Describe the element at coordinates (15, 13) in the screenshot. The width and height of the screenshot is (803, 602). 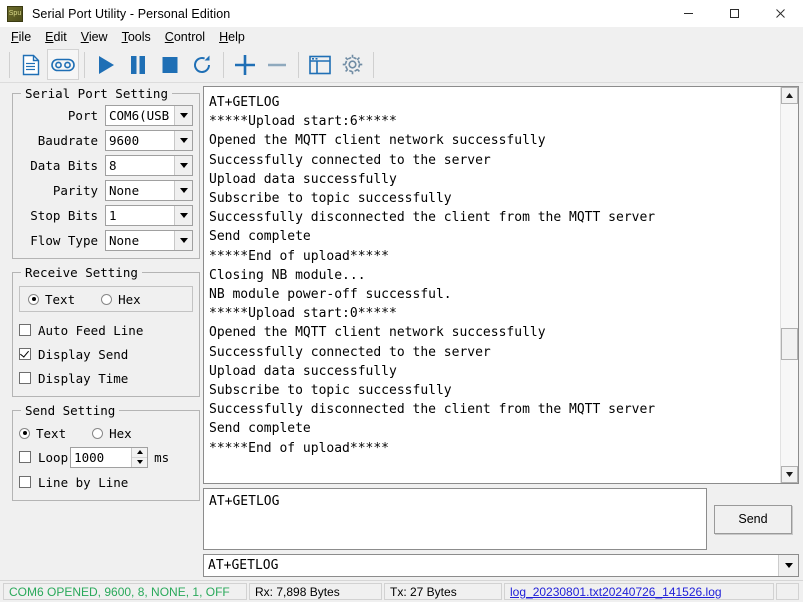
I see `app-icon: Spu` at that location.